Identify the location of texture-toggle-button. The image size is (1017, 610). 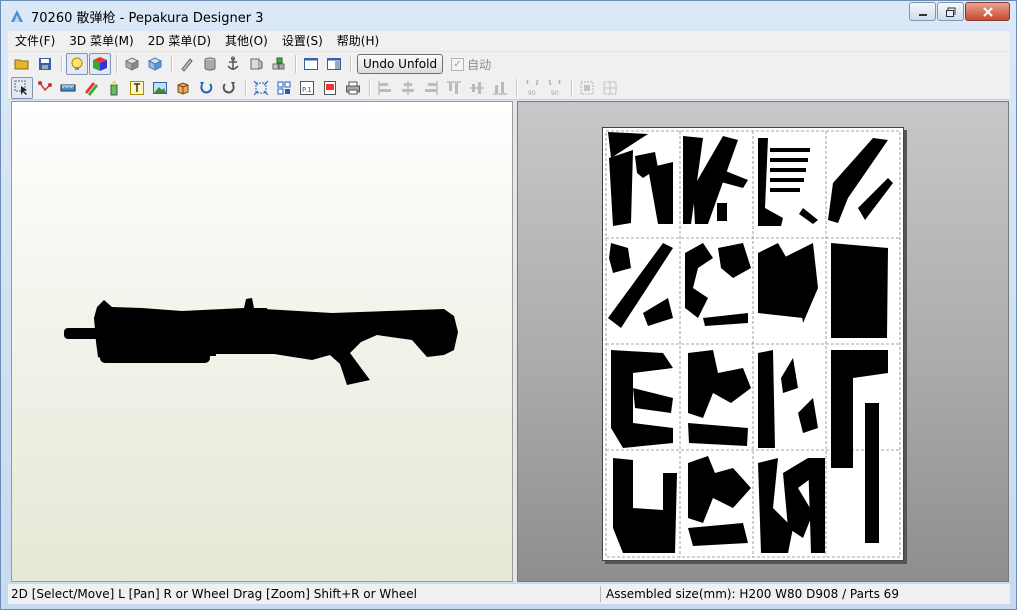
(100, 64).